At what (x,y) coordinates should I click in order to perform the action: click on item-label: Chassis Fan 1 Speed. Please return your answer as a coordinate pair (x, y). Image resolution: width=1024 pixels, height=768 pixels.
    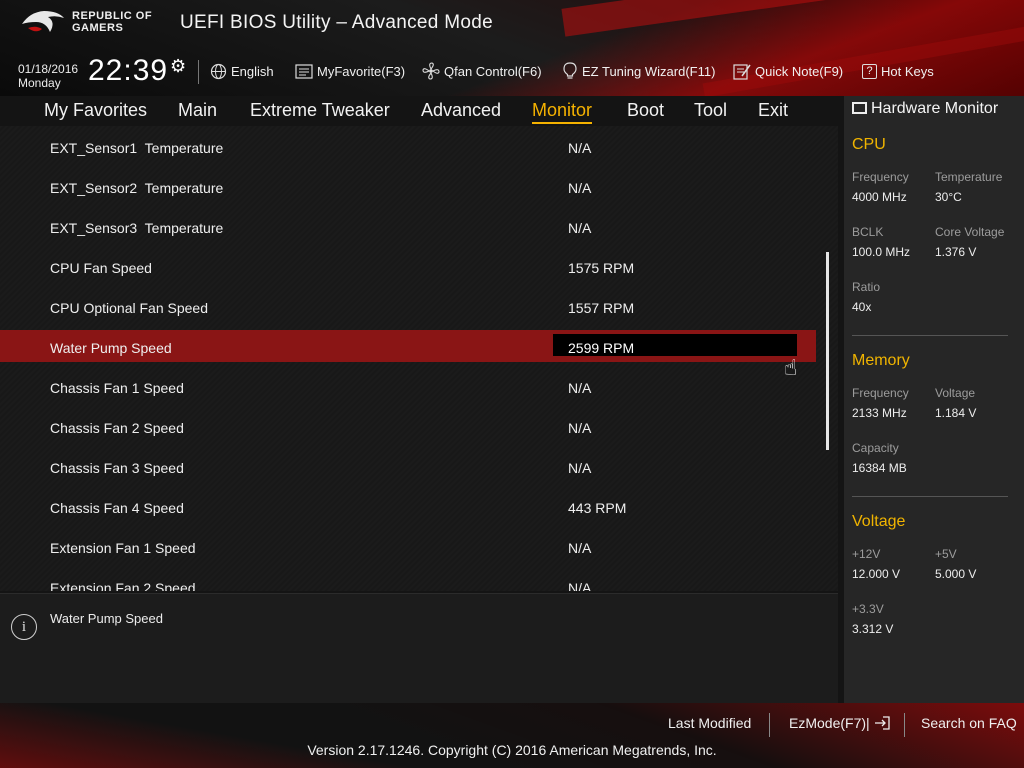
    Looking at the image, I should click on (117, 388).